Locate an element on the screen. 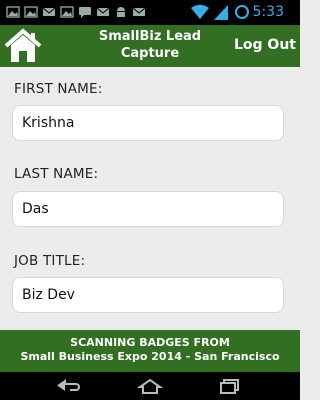  app-header: SmallBiz Lead Capture Log Out is located at coordinates (150, 46).